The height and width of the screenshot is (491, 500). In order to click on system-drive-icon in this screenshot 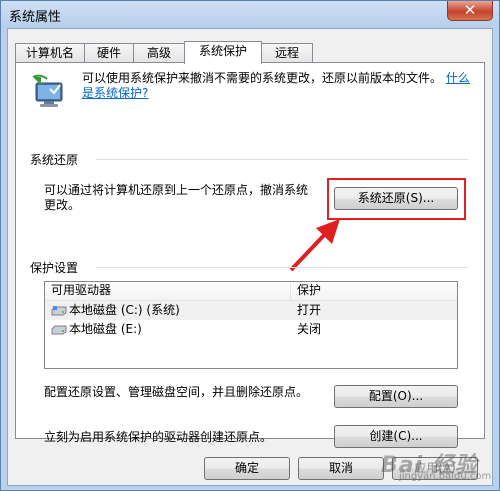, I will do `click(59, 311)`.